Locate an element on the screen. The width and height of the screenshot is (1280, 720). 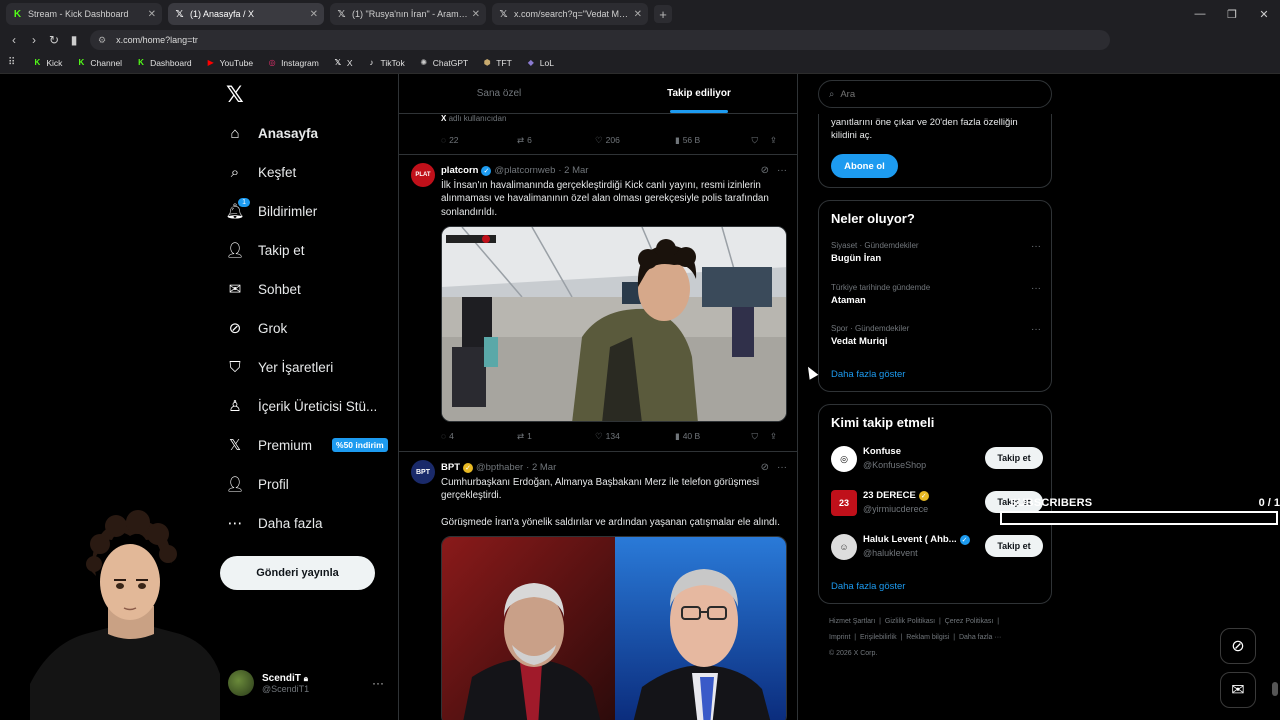
sidebar-item-more-circle: ⋯ Daha fazla is located at coordinates (274, 523).